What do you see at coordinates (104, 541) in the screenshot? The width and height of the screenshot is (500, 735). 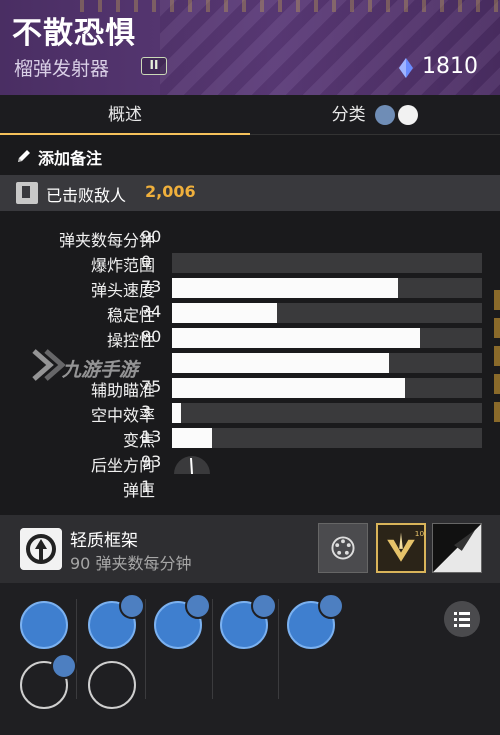 I see `frame-name: 轻质框架` at bounding box center [104, 541].